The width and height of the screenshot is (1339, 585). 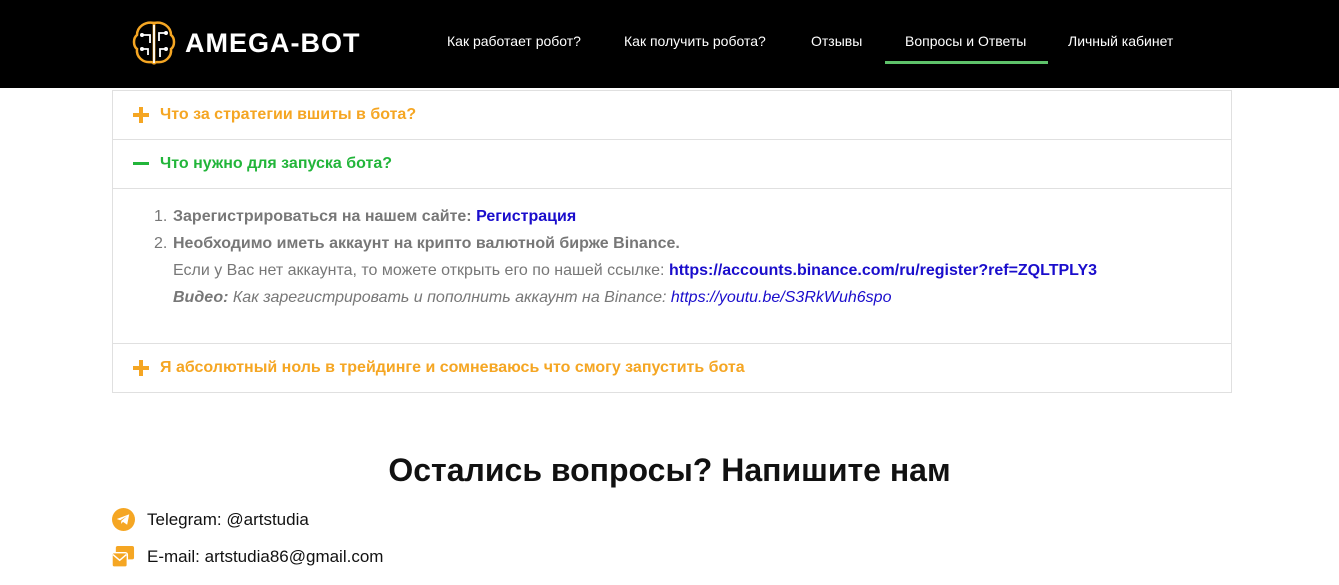 I want to click on nav-active-indicator, so click(x=966, y=62).